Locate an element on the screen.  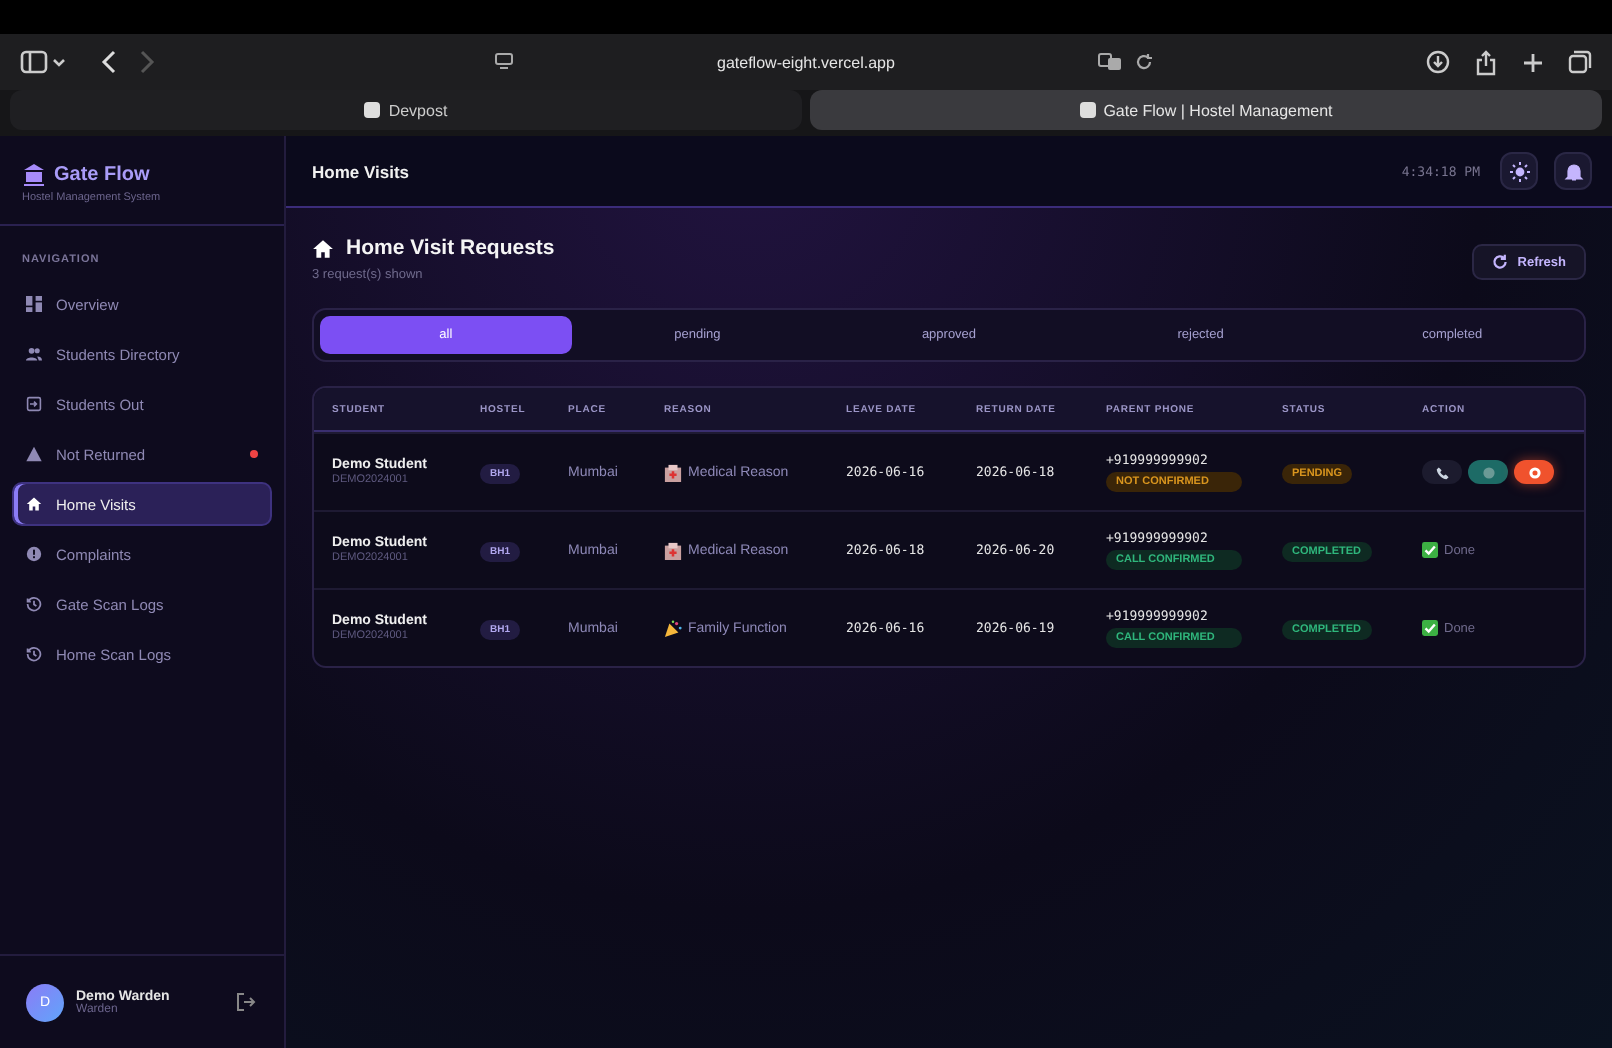
dashboard-icon is located at coordinates (34, 304).